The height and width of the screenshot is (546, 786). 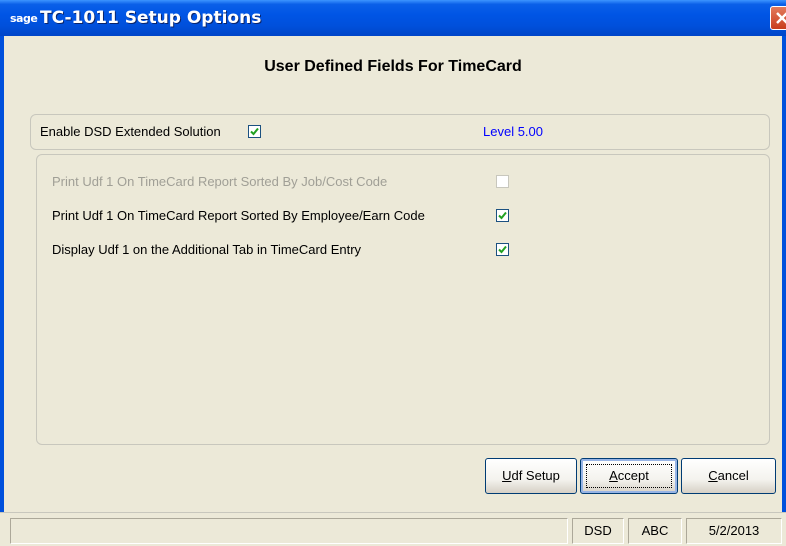 What do you see at coordinates (535, 475) in the screenshot?
I see `udf-setup-label: df Setup` at bounding box center [535, 475].